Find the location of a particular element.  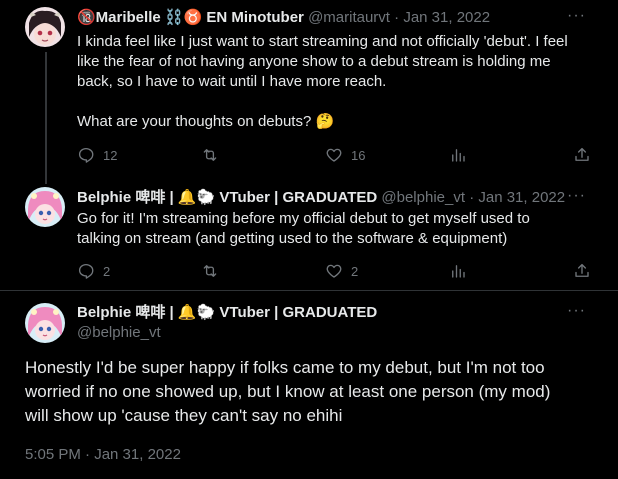

like-count: 2 is located at coordinates (355, 271).